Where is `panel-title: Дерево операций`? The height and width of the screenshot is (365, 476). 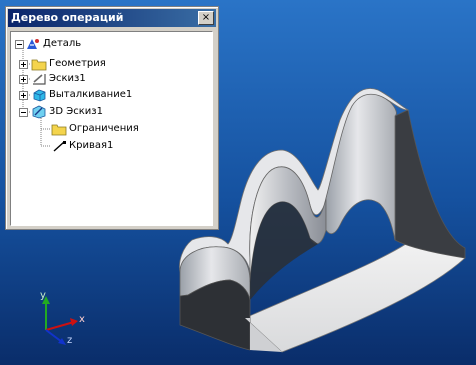
panel-title: Дерево операций is located at coordinates (67, 17).